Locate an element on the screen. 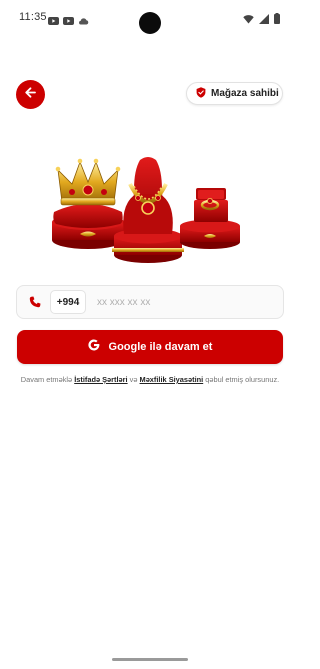 Image resolution: width=320 pixels, height=669 pixels. jewelry-display-image is located at coordinates (147, 207).